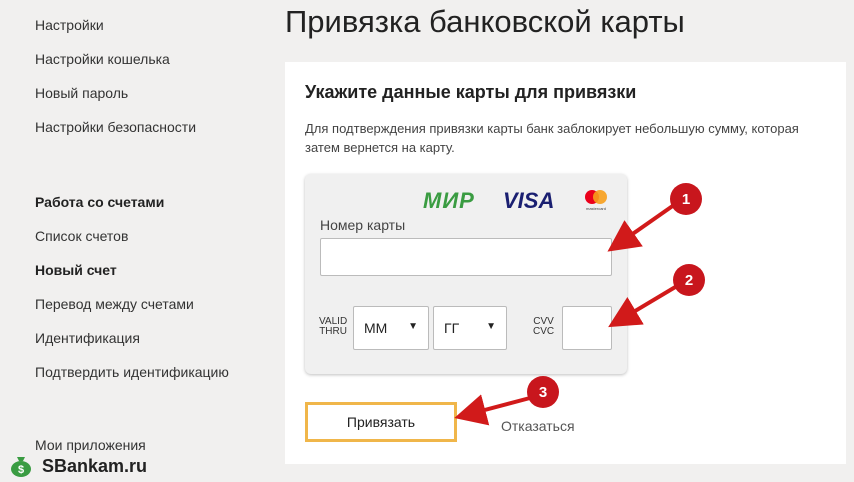 Image resolution: width=854 pixels, height=482 pixels. I want to click on money-bag-icon: $, so click(21, 467).